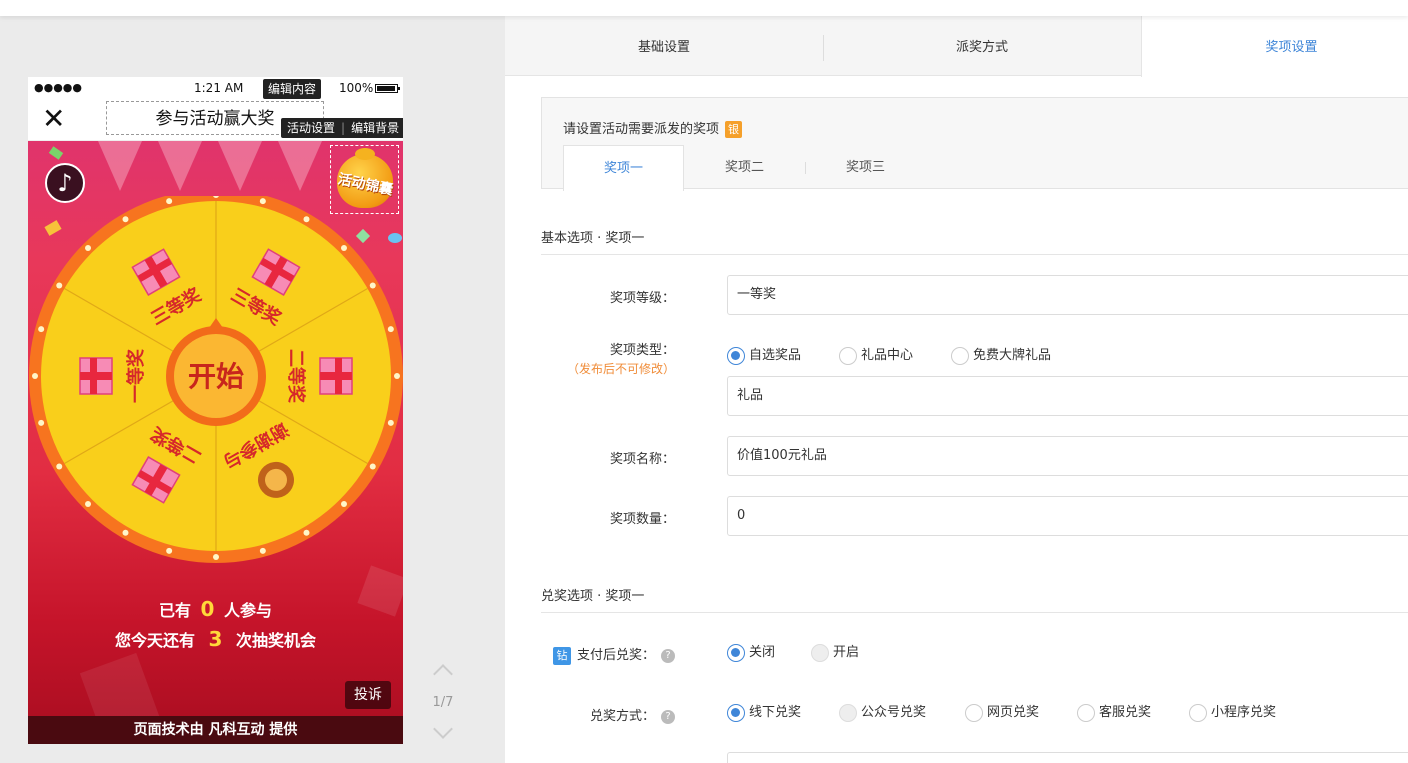 The height and width of the screenshot is (763, 1408). What do you see at coordinates (207, 609) in the screenshot?
I see `participants-count: 0` at bounding box center [207, 609].